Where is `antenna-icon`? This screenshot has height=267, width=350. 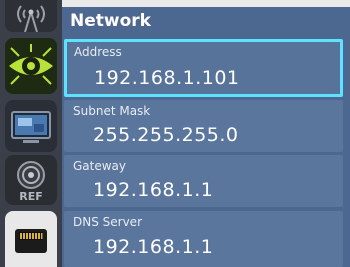 antenna-icon is located at coordinates (31, 18).